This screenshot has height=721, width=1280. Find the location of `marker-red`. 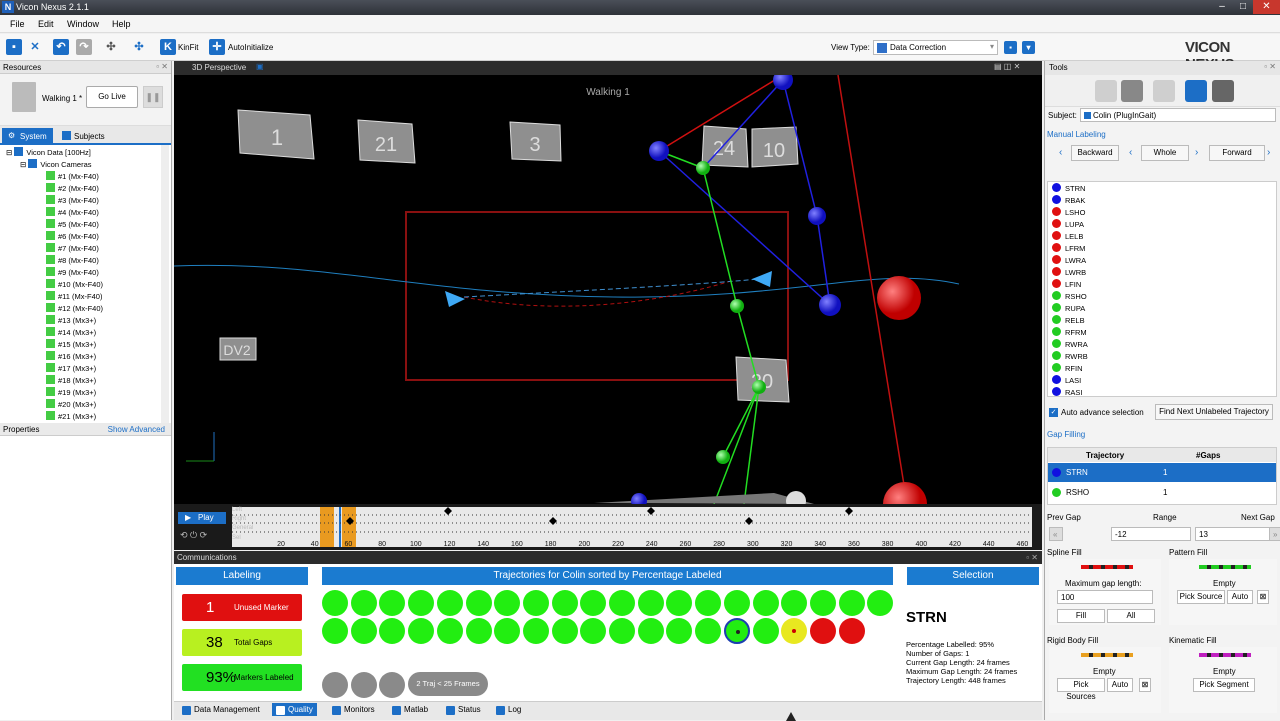

marker-red is located at coordinates (905, 493).